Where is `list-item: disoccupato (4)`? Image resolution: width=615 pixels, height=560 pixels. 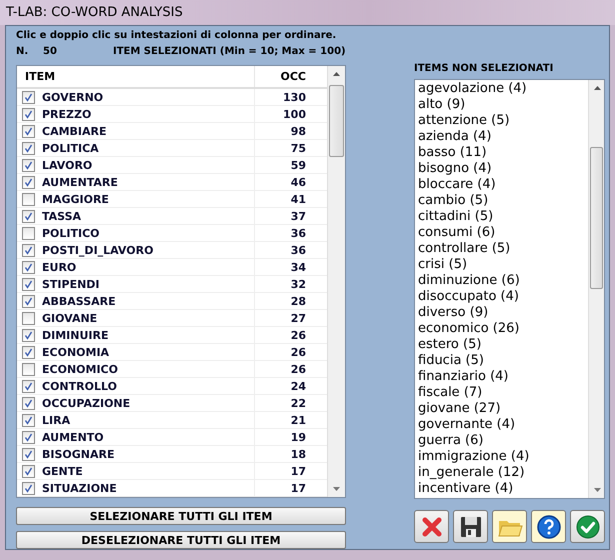 list-item: disoccupato (4) is located at coordinates (503, 297).